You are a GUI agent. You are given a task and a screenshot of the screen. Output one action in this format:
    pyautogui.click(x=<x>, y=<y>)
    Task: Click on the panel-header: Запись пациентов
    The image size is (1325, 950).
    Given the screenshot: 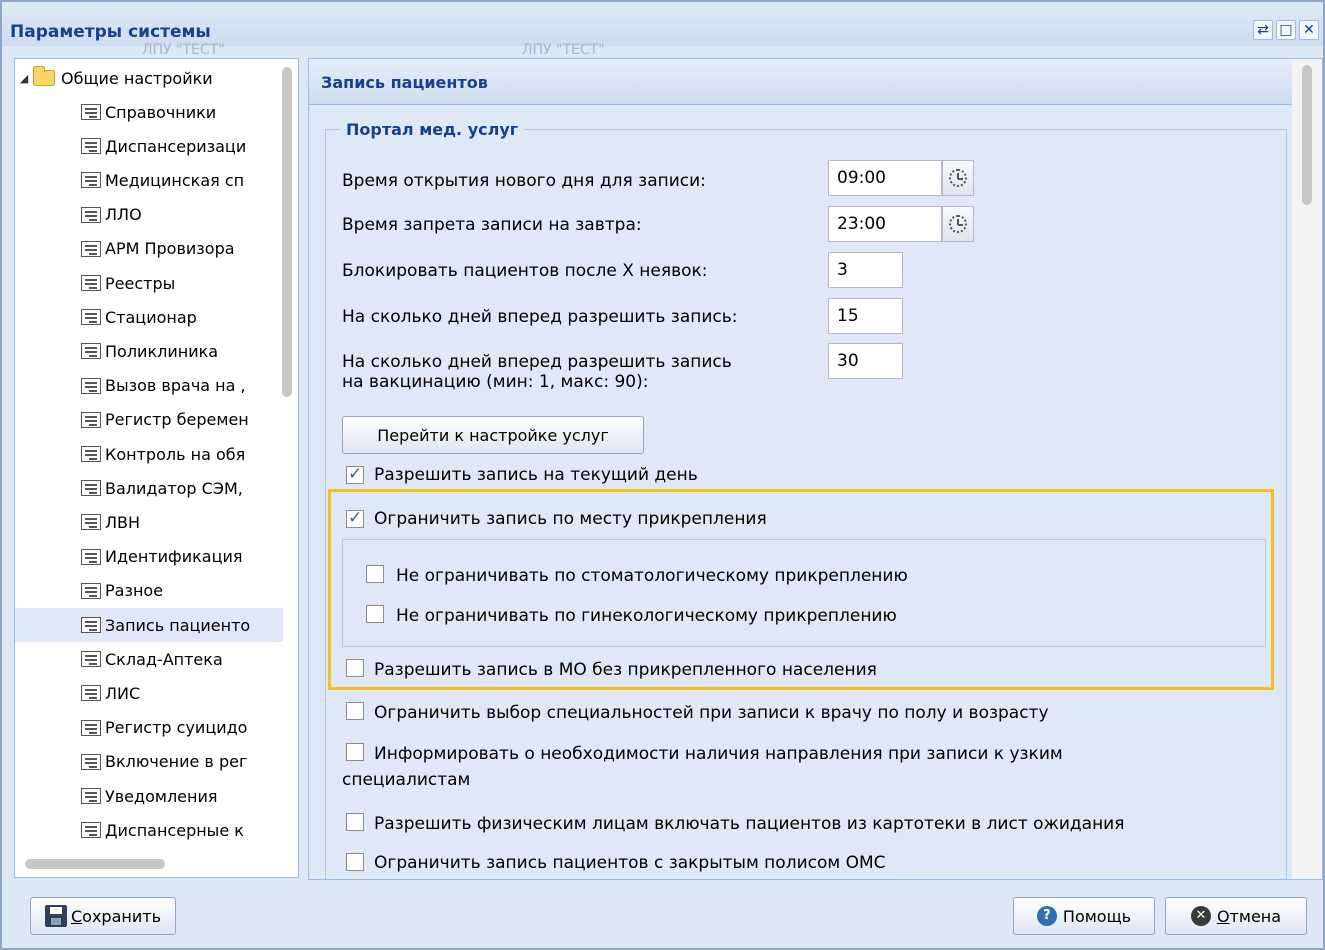 What is the action you would take?
    pyautogui.click(x=800, y=82)
    